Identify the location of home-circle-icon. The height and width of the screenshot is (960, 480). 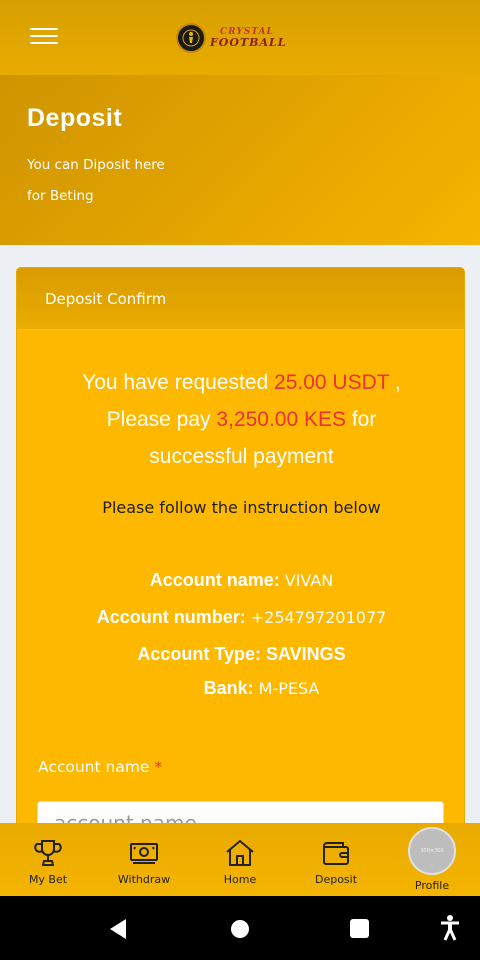
(240, 929).